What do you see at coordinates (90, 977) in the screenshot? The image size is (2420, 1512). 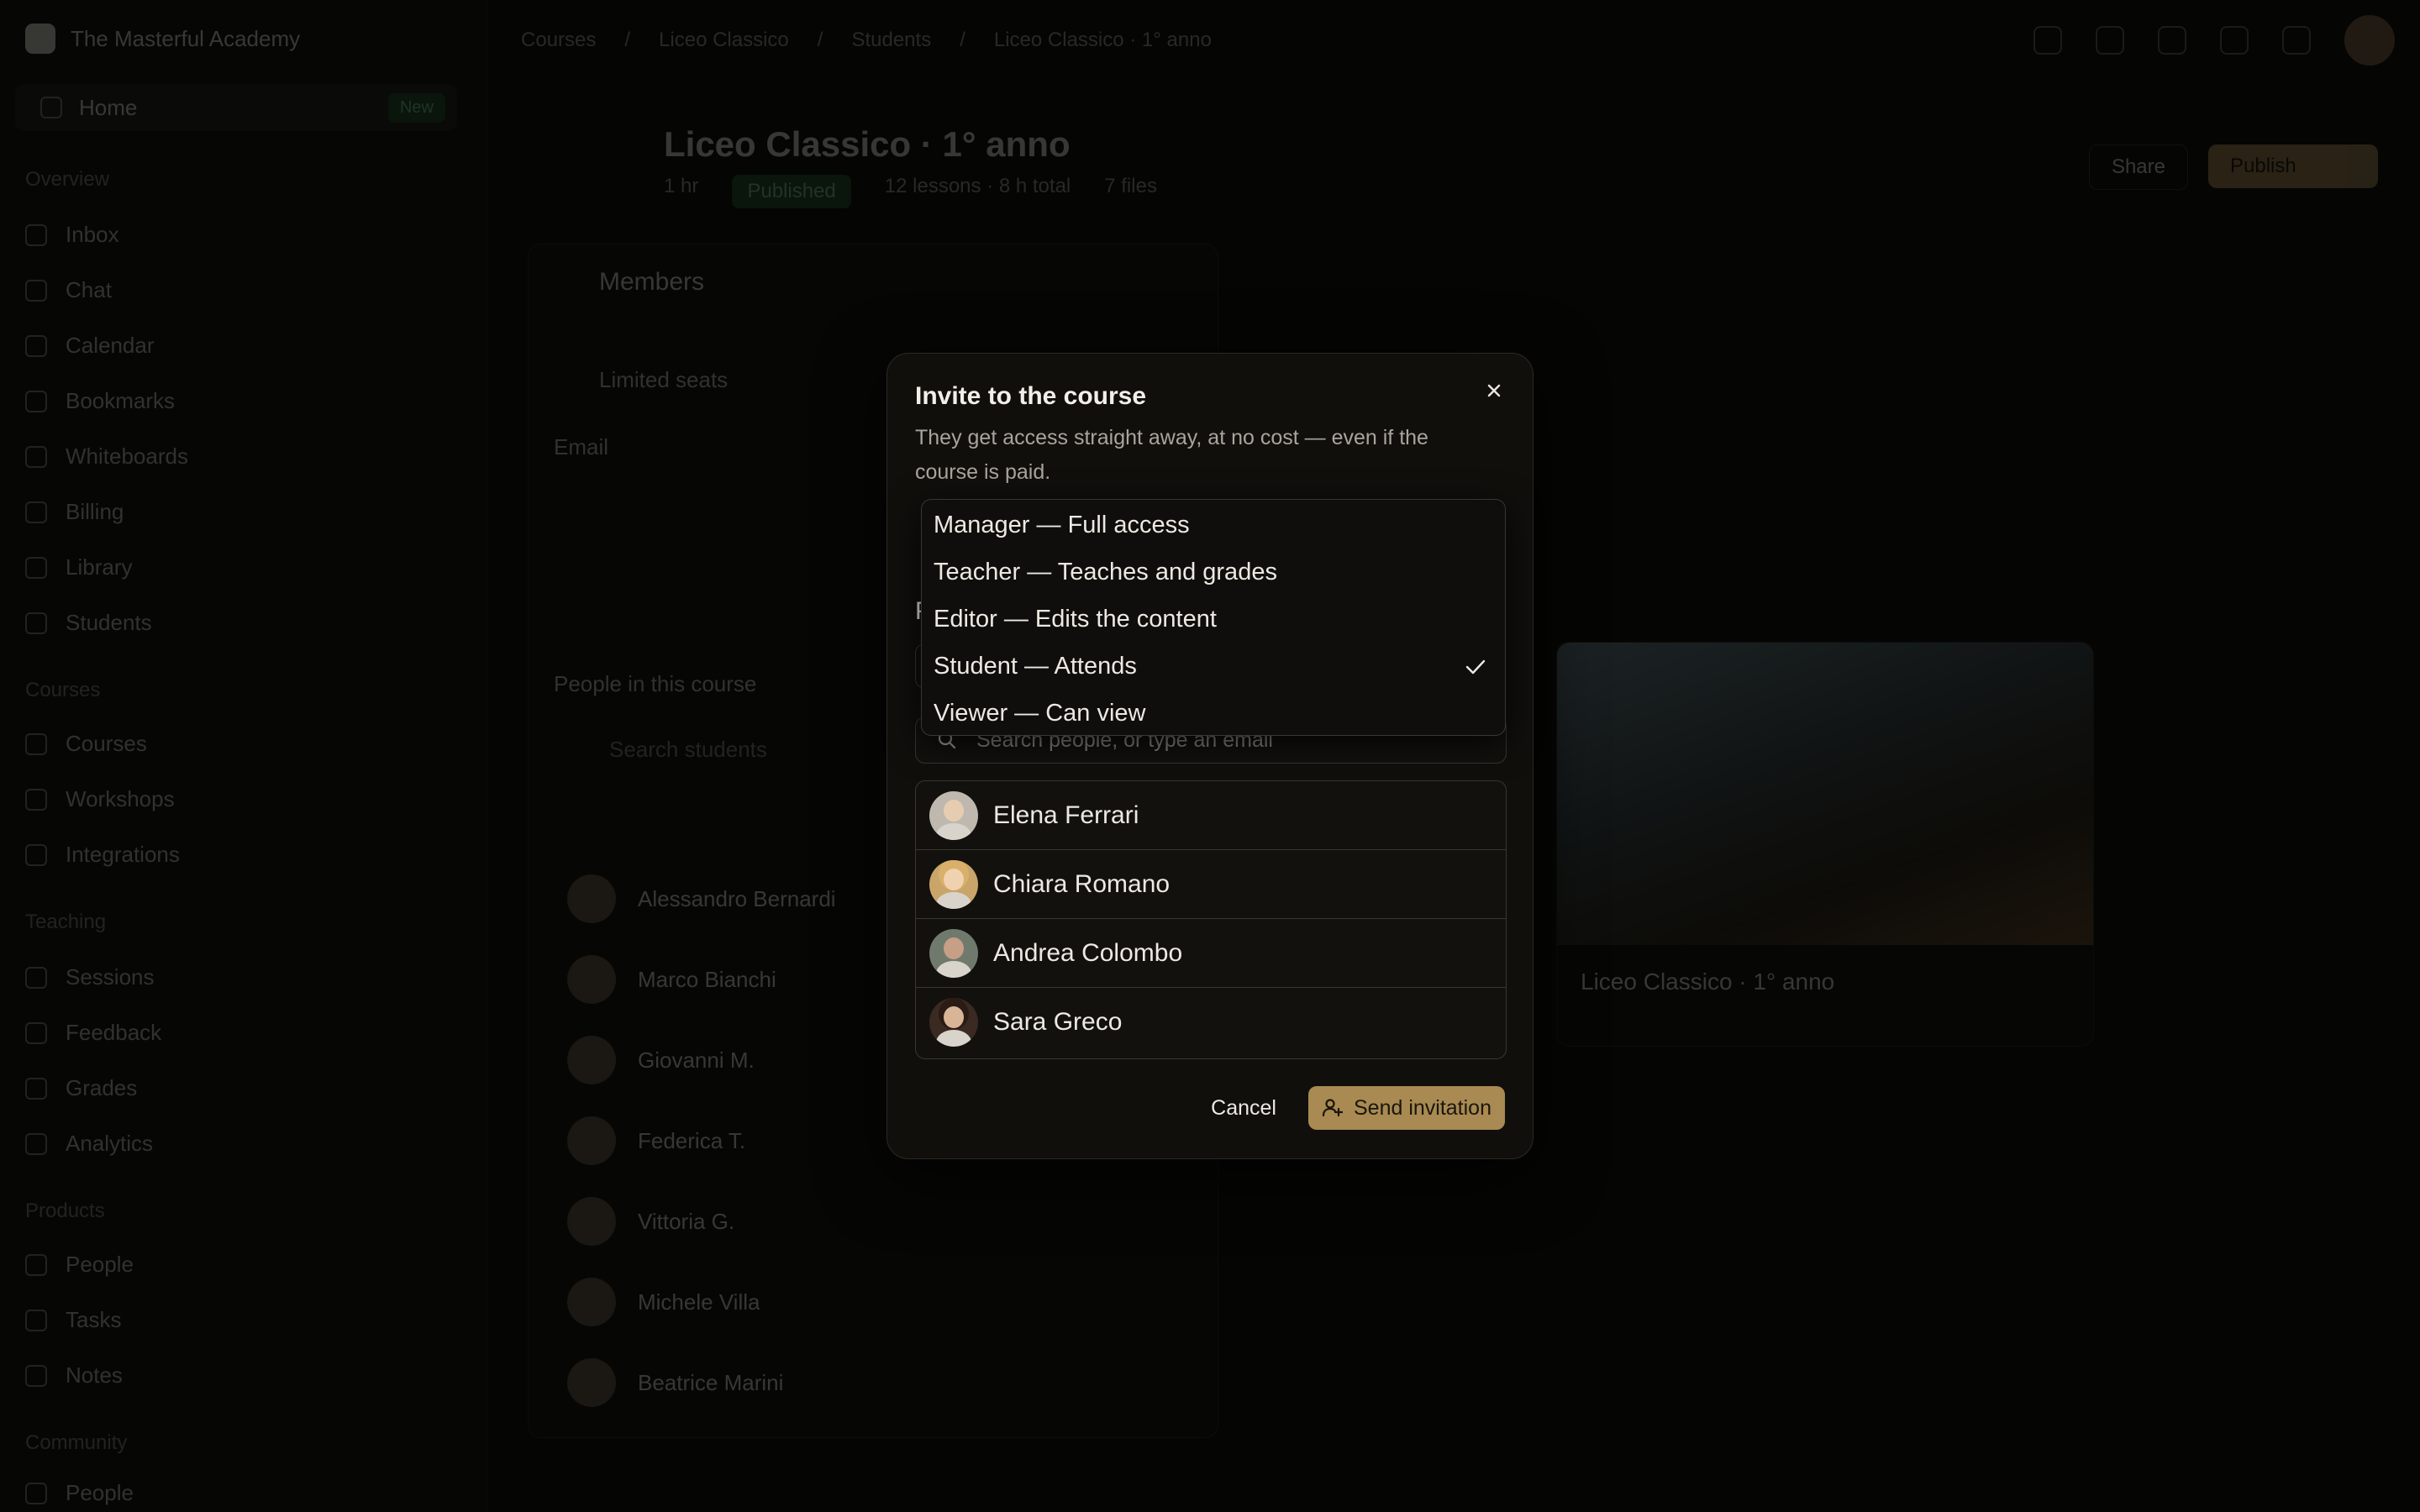 I see `sidebar-item: Sessions` at bounding box center [90, 977].